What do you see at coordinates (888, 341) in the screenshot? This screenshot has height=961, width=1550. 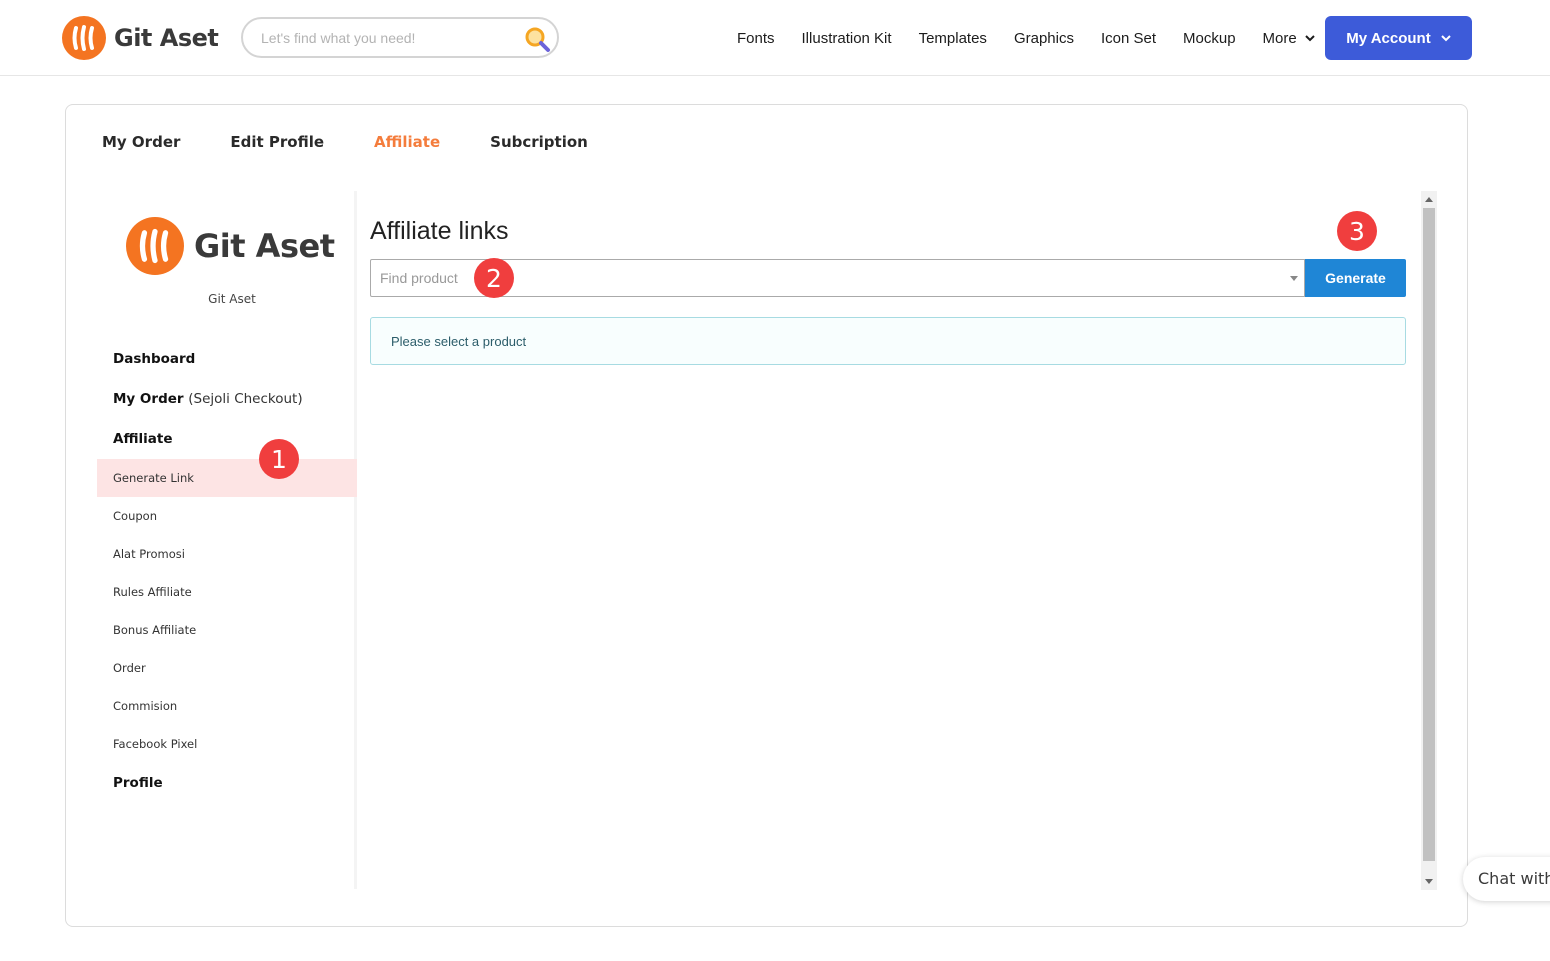 I see `info-notice: Please select a product` at bounding box center [888, 341].